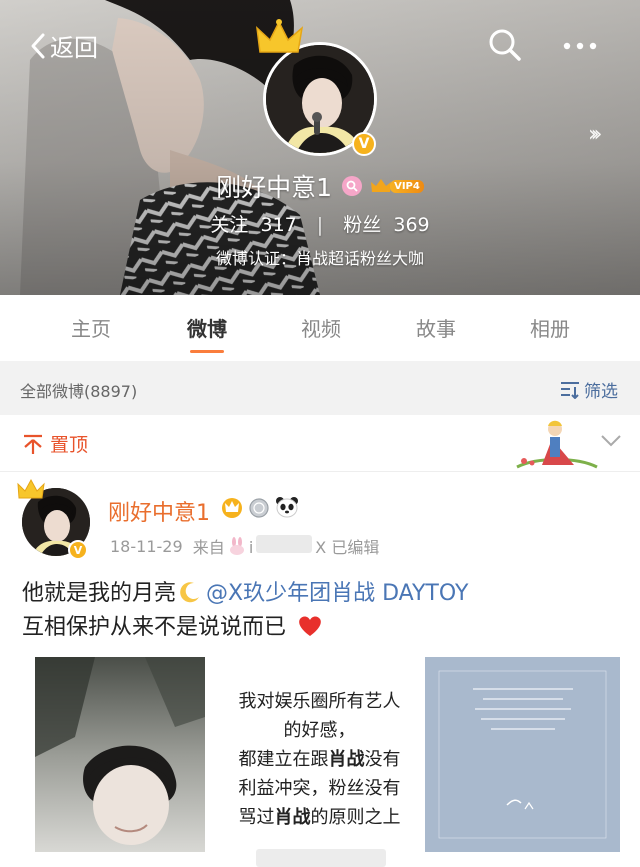 The width and height of the screenshot is (640, 867). What do you see at coordinates (38, 45) in the screenshot?
I see `chevron-left-icon` at bounding box center [38, 45].